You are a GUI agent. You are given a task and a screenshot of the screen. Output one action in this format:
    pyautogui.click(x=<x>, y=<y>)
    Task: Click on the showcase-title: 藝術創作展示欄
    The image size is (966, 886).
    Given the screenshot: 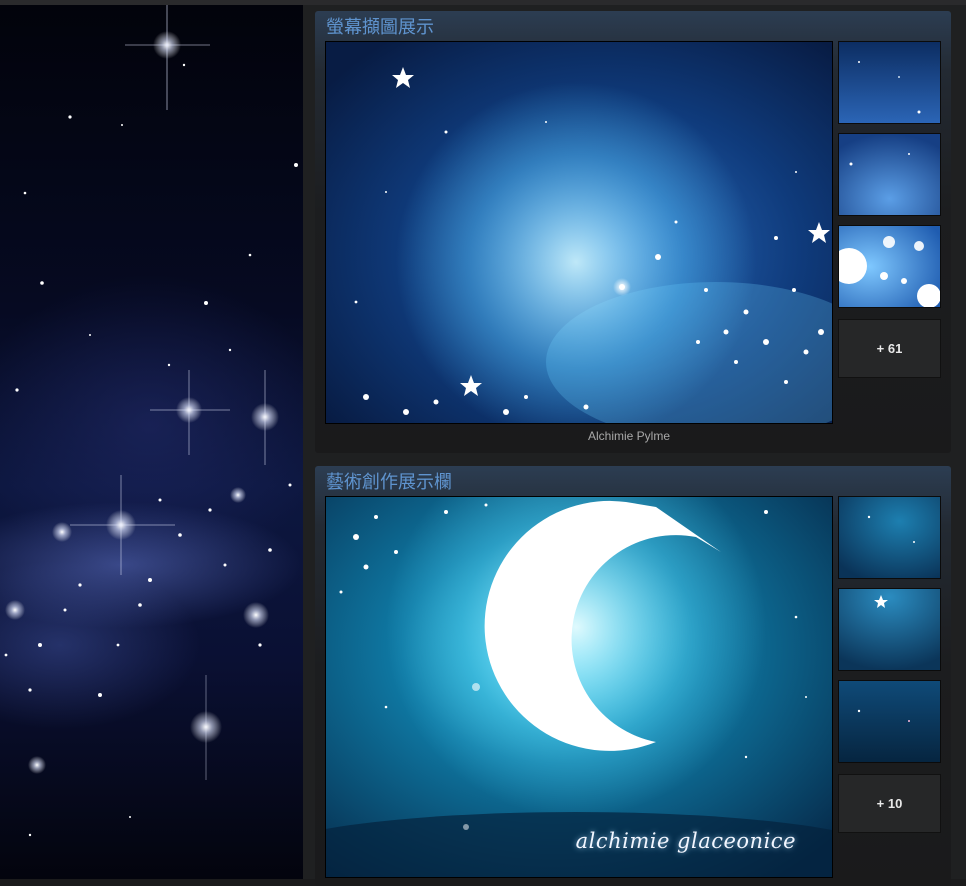 What is the action you would take?
    pyautogui.click(x=389, y=482)
    